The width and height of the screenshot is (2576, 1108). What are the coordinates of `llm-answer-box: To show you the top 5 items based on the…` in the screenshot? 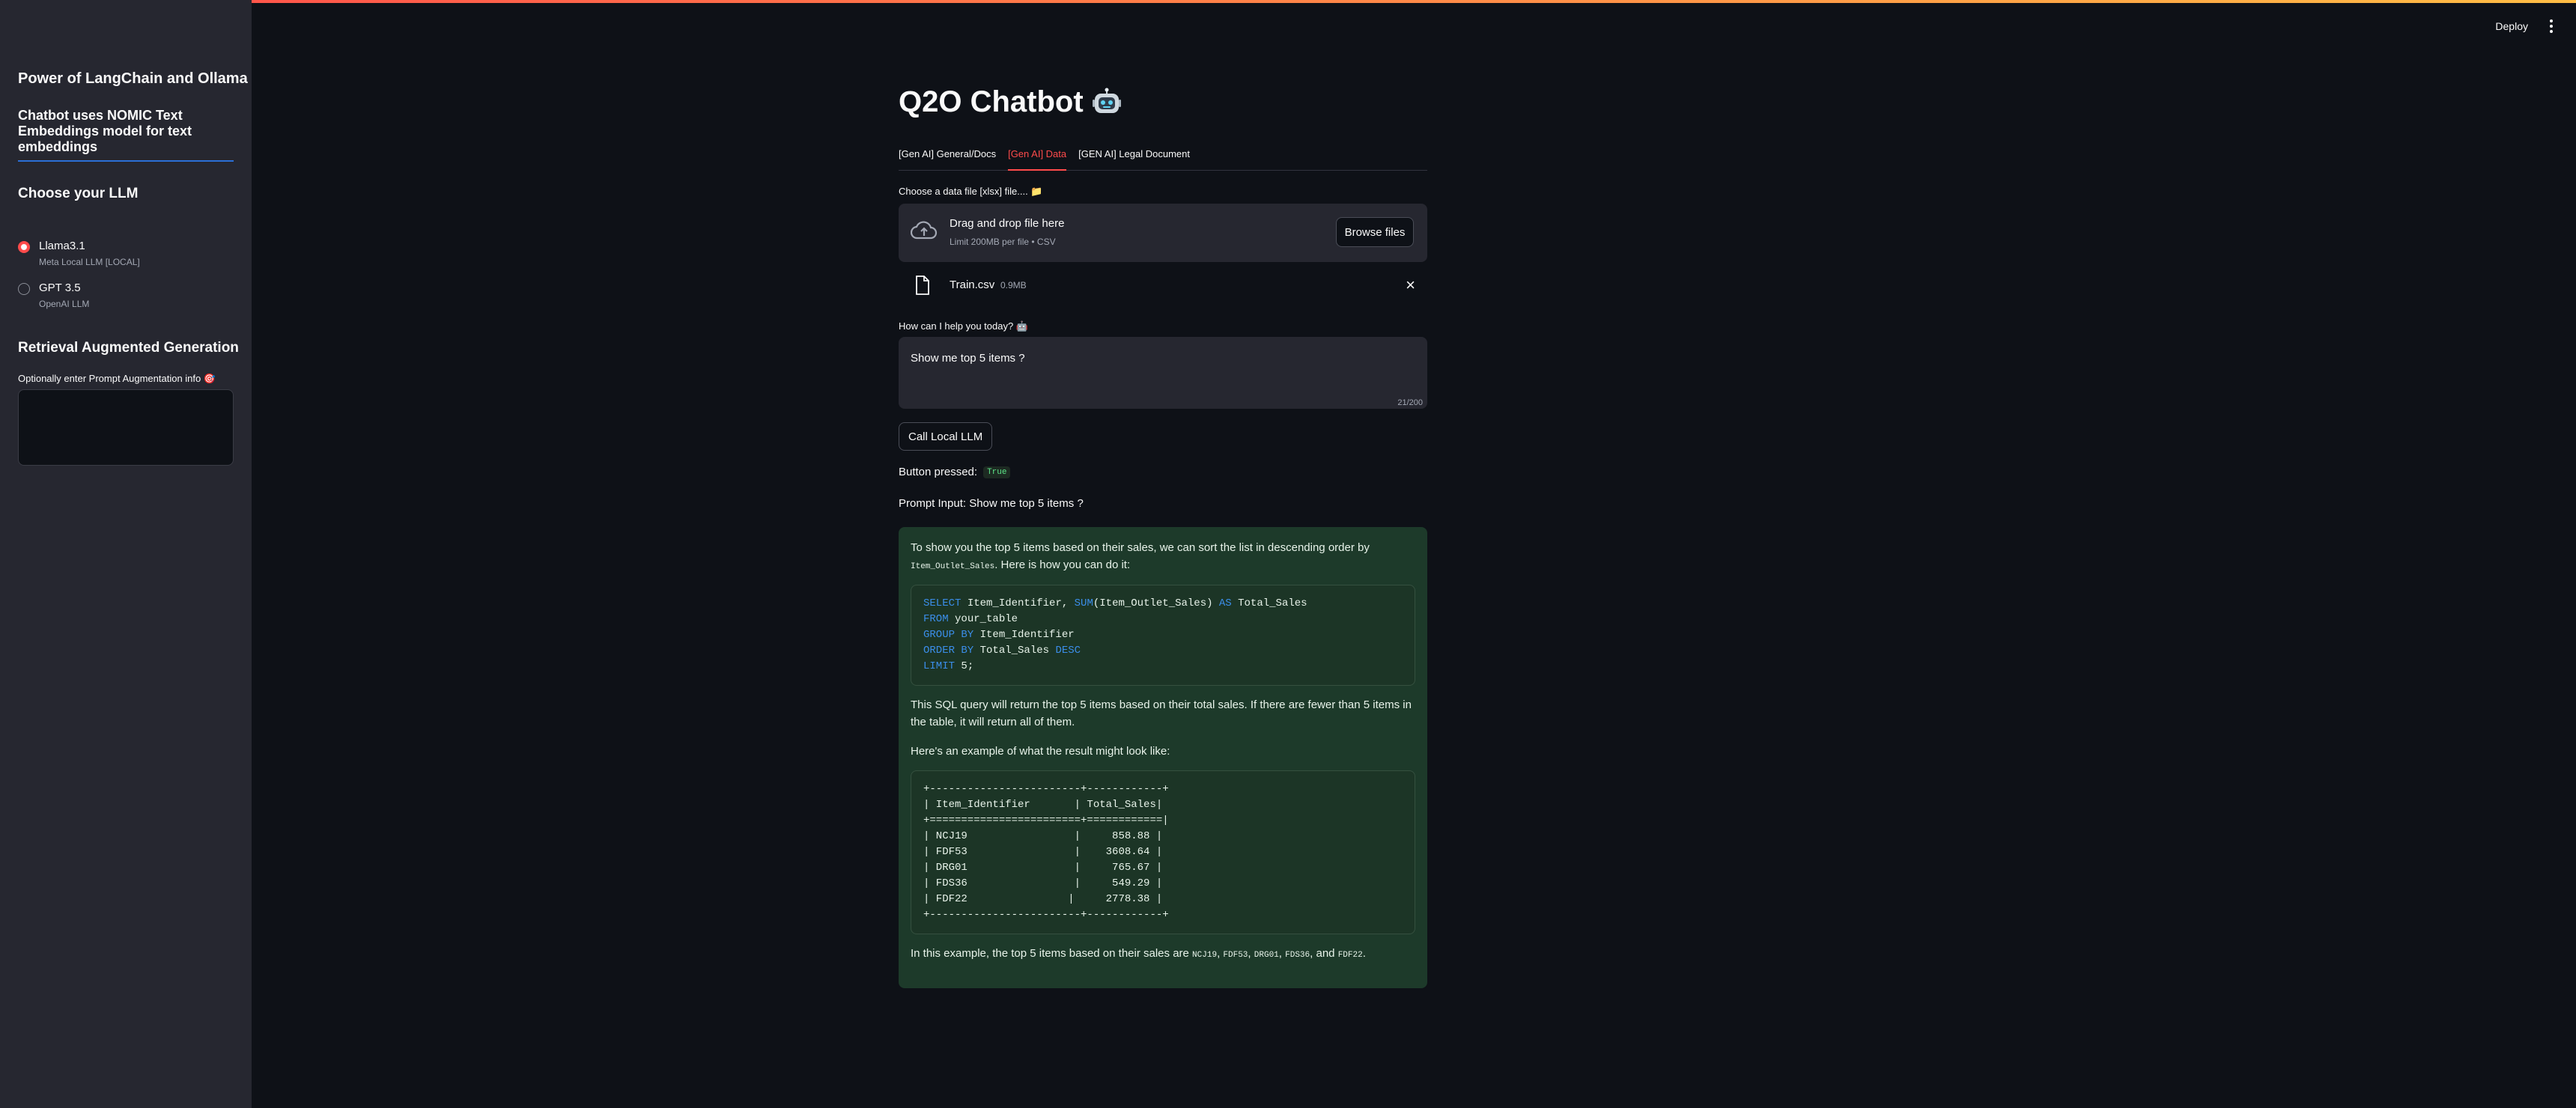 It's located at (1163, 758).